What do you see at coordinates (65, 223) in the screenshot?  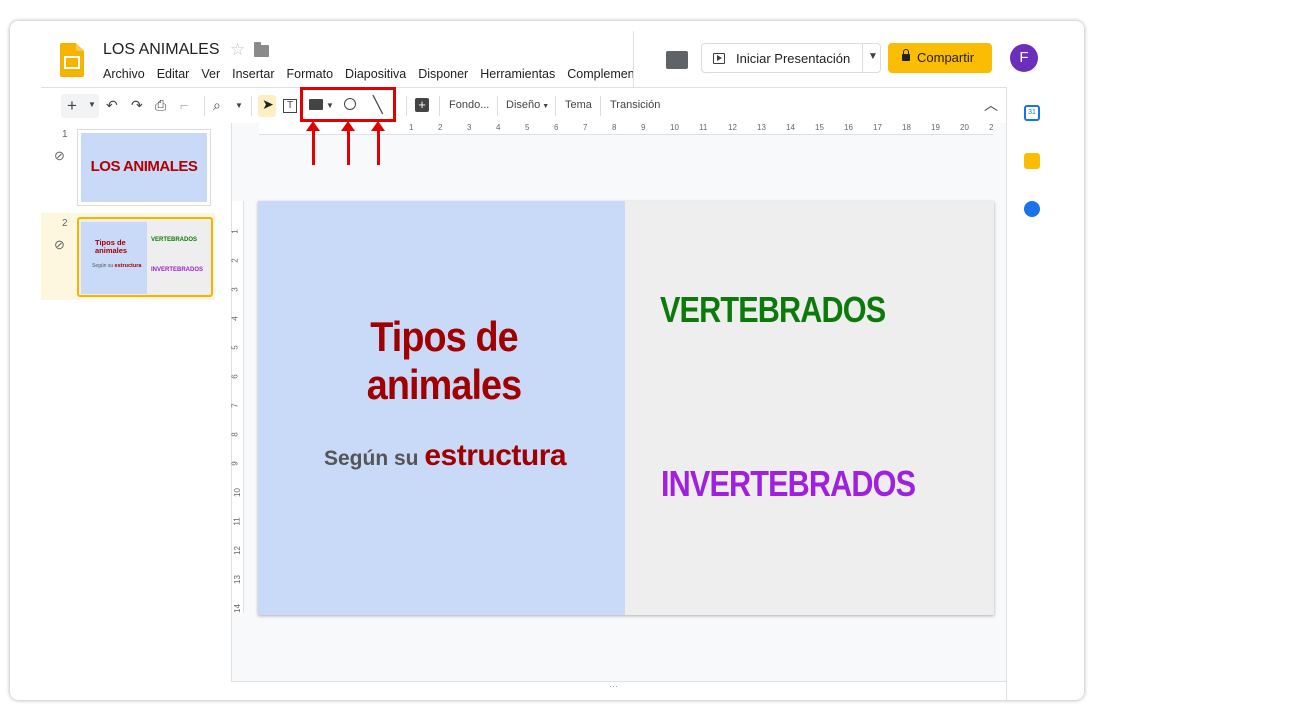 I see `slide-number: 2` at bounding box center [65, 223].